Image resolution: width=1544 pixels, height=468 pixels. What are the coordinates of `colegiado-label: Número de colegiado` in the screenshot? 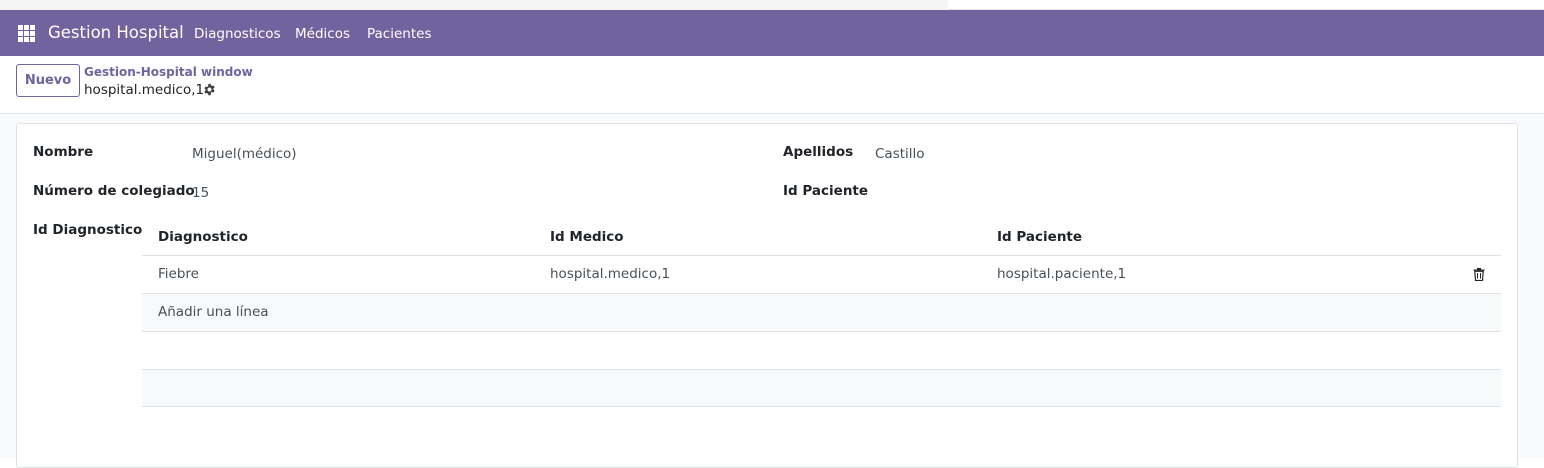 It's located at (114, 191).